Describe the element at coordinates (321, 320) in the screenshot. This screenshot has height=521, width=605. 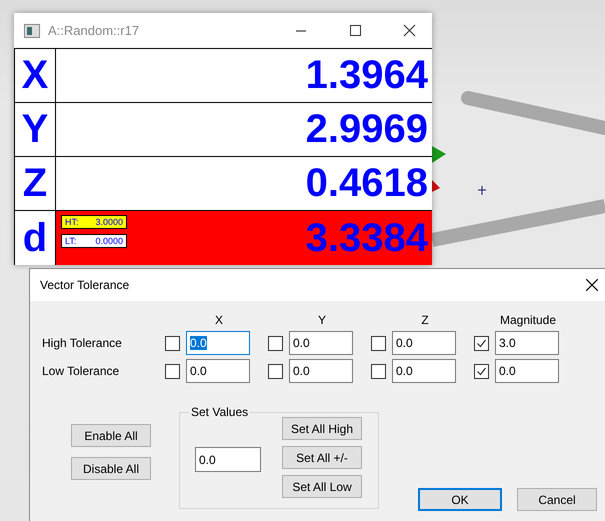
I see `column-header: Y` at that location.